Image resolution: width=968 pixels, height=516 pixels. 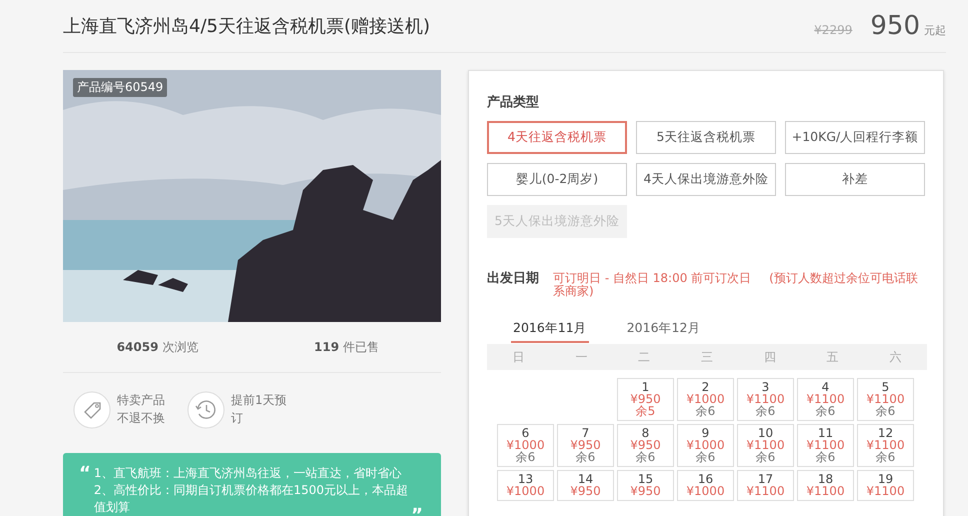 I want to click on product-code: 产品编号60549, so click(x=120, y=87).